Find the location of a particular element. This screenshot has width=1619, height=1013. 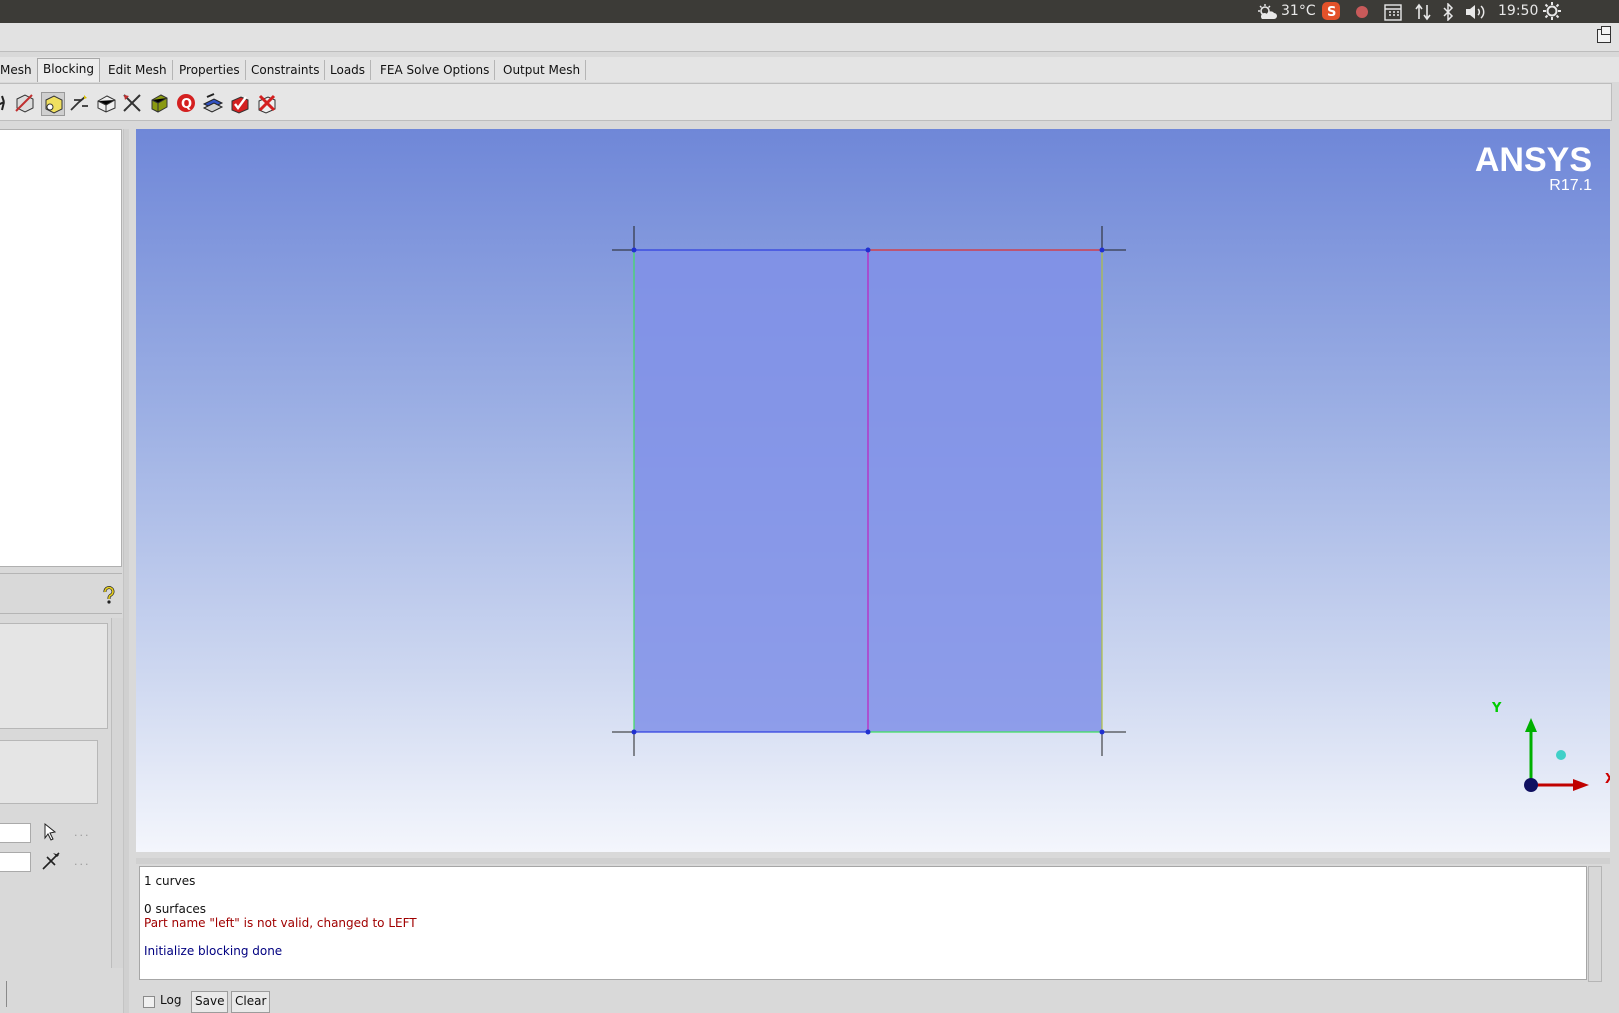

left-panel-splitter is located at coordinates (126, 571).